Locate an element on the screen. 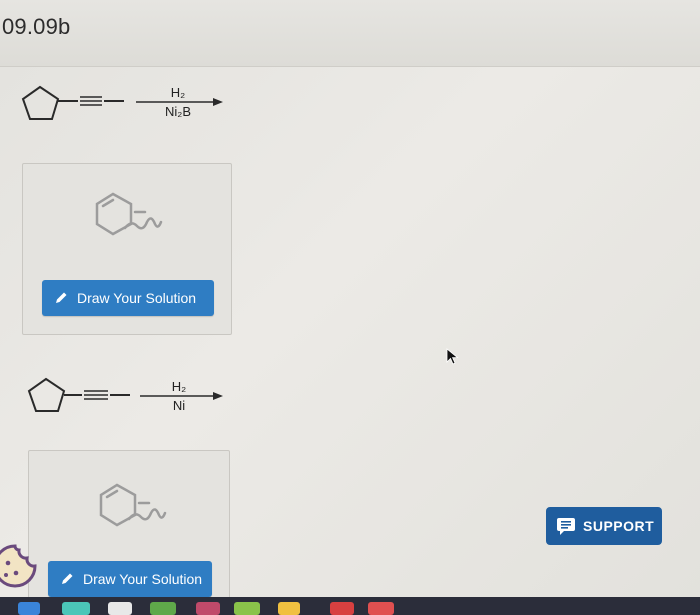 The image size is (700, 615). support-label: SUPPORT is located at coordinates (619, 526).